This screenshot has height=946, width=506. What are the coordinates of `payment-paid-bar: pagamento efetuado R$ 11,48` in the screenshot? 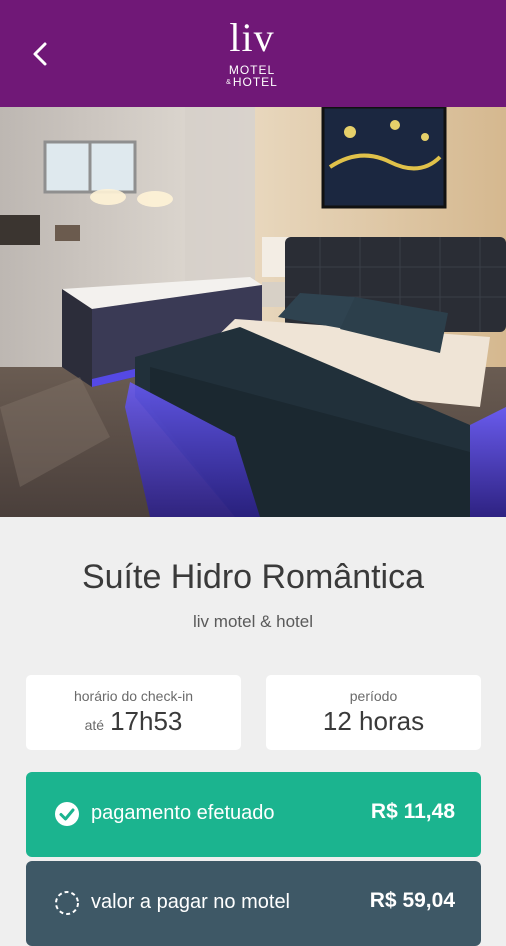 It's located at (253, 814).